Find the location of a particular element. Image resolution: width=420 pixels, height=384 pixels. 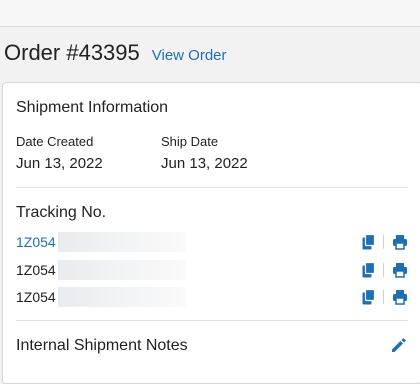

date-created-label: Date Created is located at coordinates (55, 141).